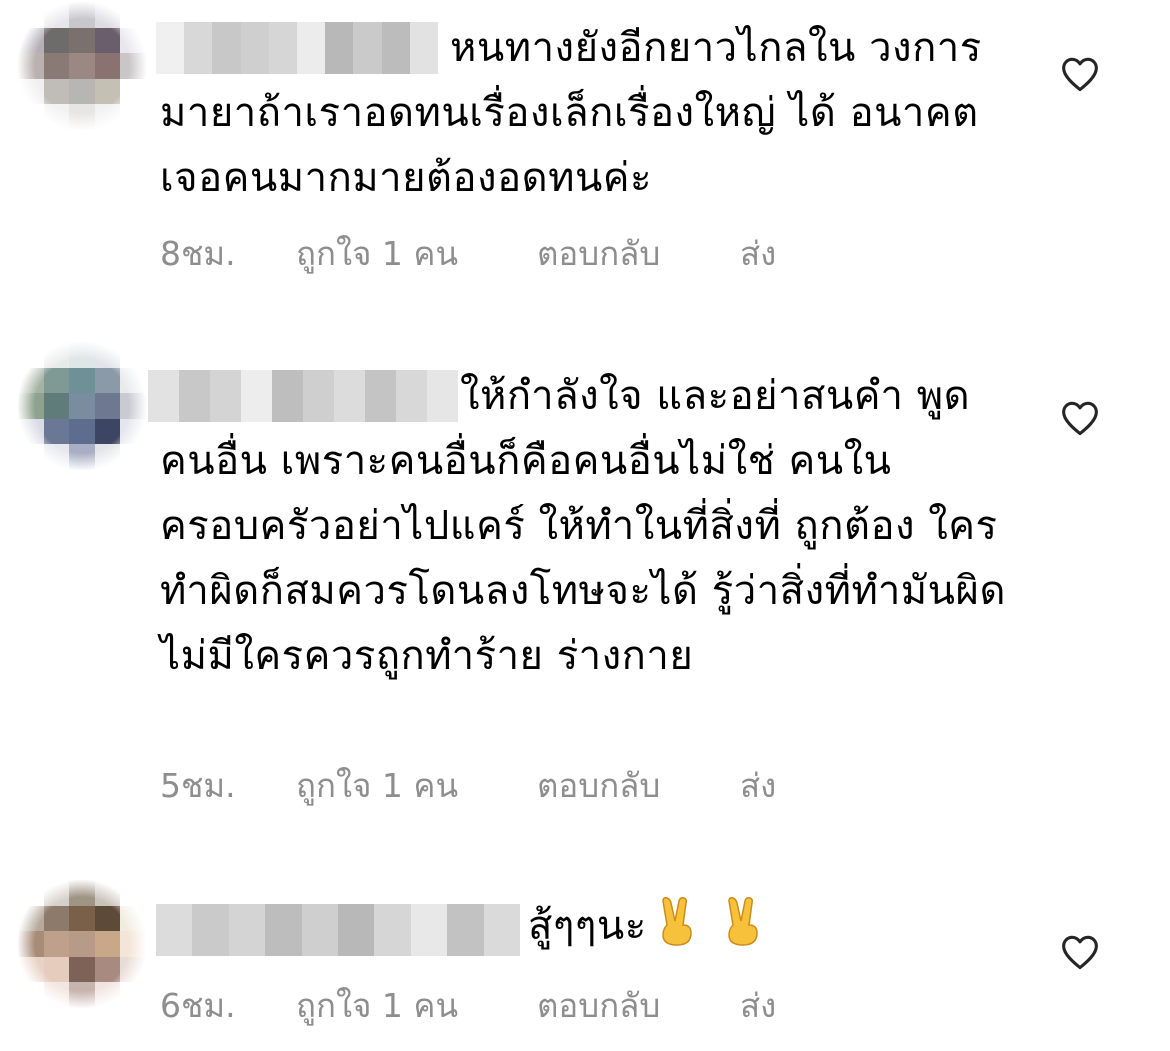 This screenshot has width=1170, height=1051. I want to click on comment-meta: 8ชม. ถูกใจ 1 คน ตอบกลับ ส่ง, so click(468, 254).